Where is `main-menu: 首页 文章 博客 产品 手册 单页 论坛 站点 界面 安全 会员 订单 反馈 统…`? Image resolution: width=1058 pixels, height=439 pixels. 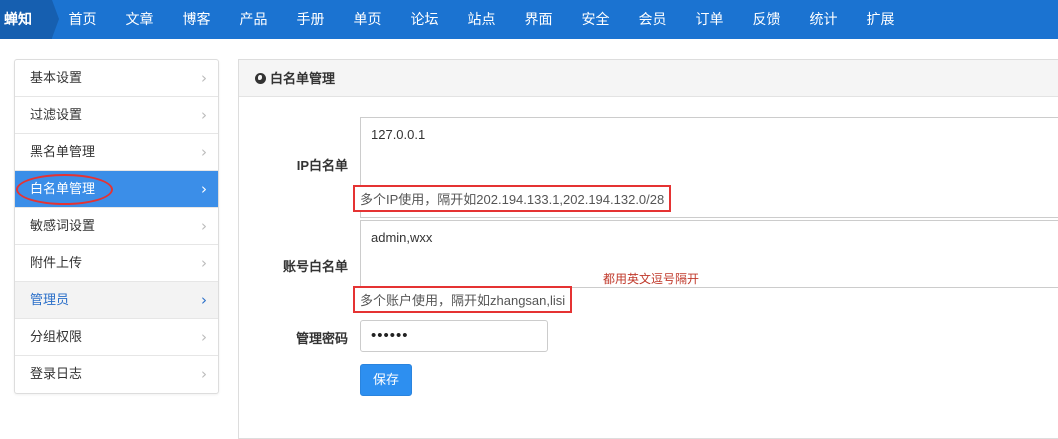
main-menu: 首页 文章 博客 产品 手册 单页 论坛 站点 界面 安全 会员 订单 反馈 统… is located at coordinates (481, 19).